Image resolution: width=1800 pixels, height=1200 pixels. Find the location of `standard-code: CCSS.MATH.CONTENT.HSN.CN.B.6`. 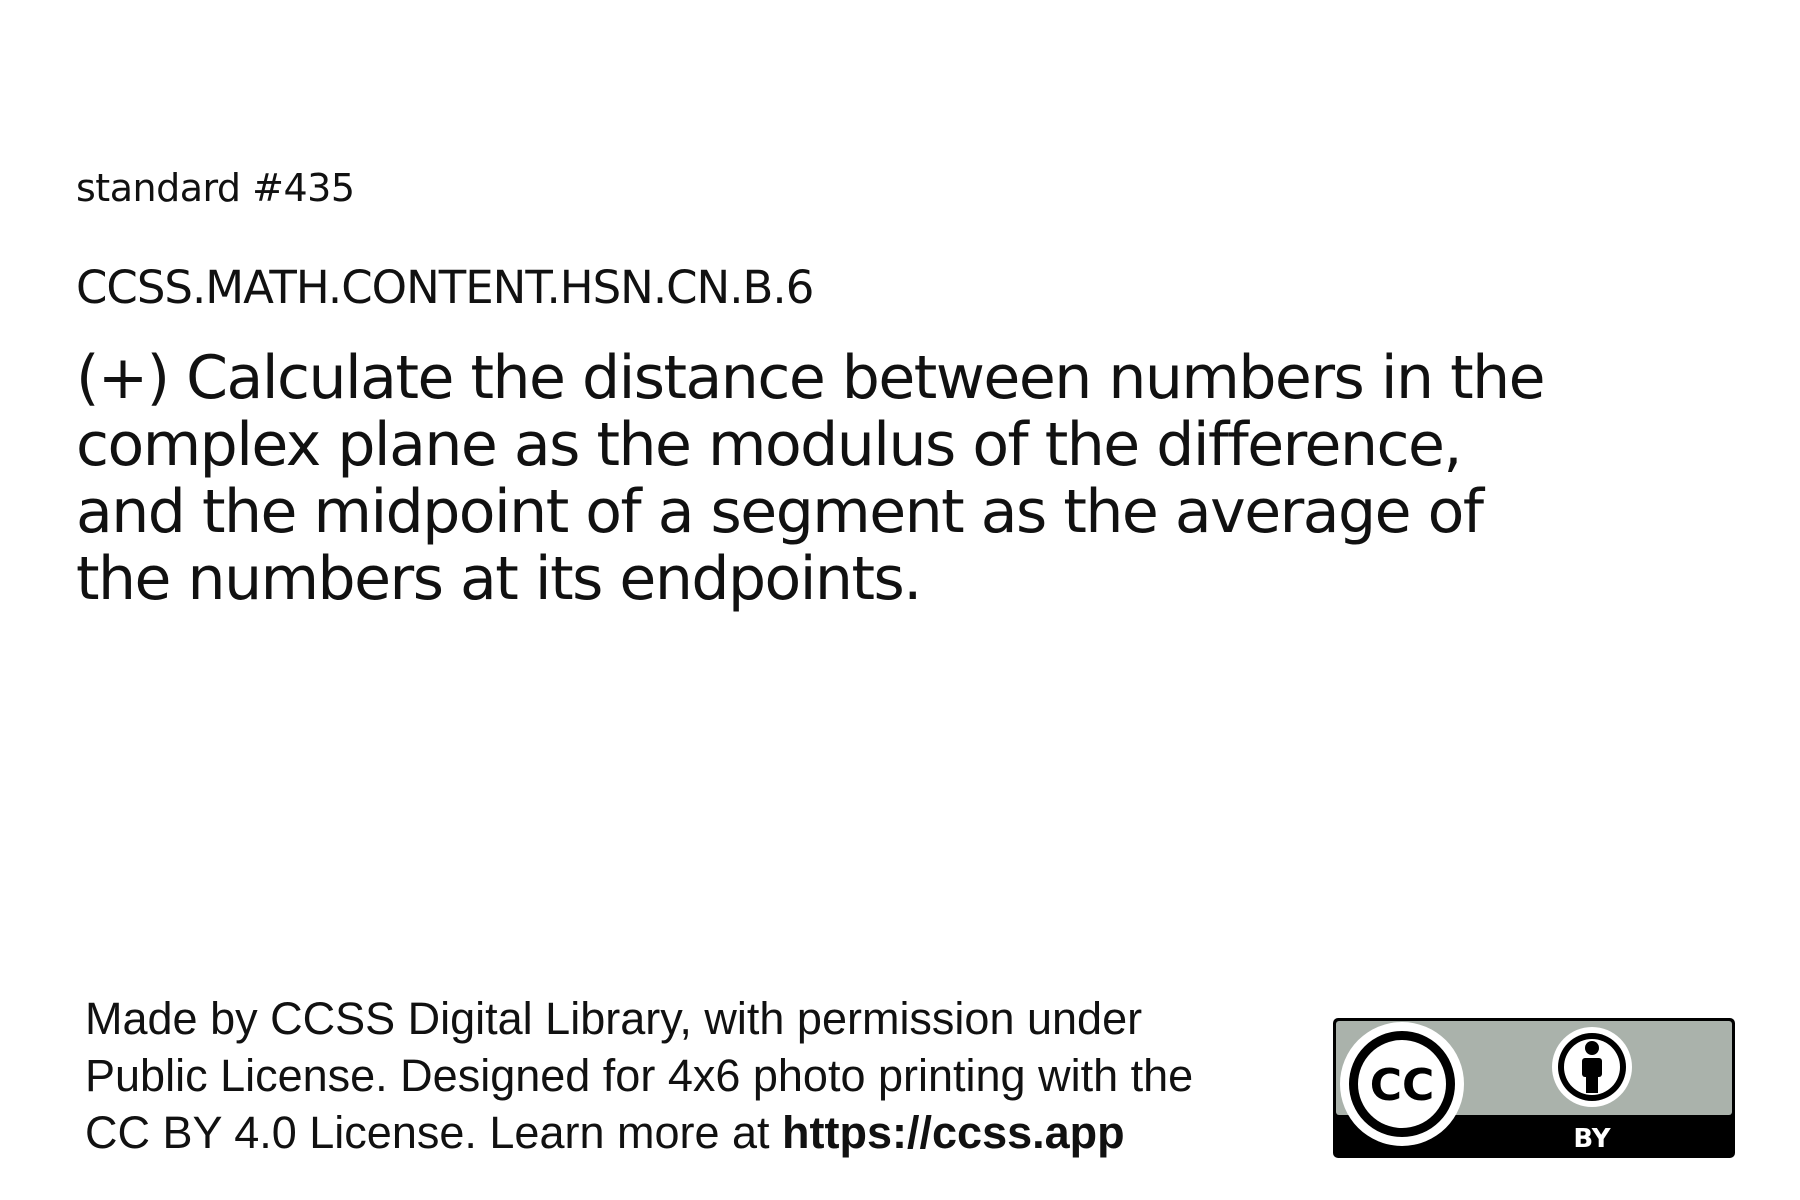

standard-code: CCSS.MATH.CONTENT.HSN.CN.B.6 is located at coordinates (445, 287).